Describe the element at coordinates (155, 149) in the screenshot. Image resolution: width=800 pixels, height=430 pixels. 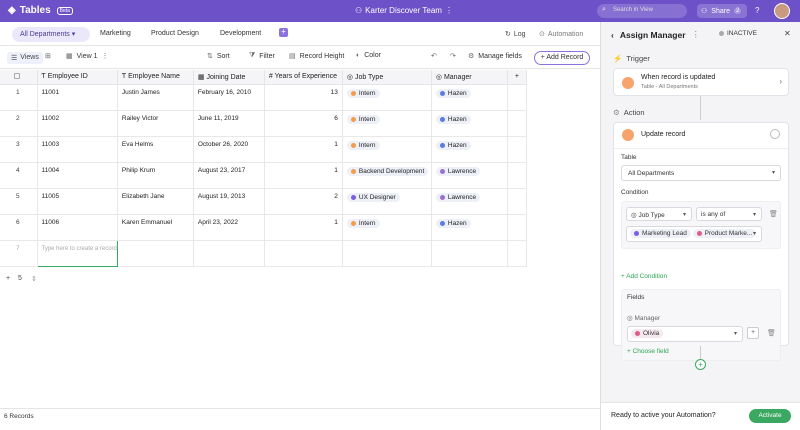
I see `cell-employee-name: Eva Helms` at that location.